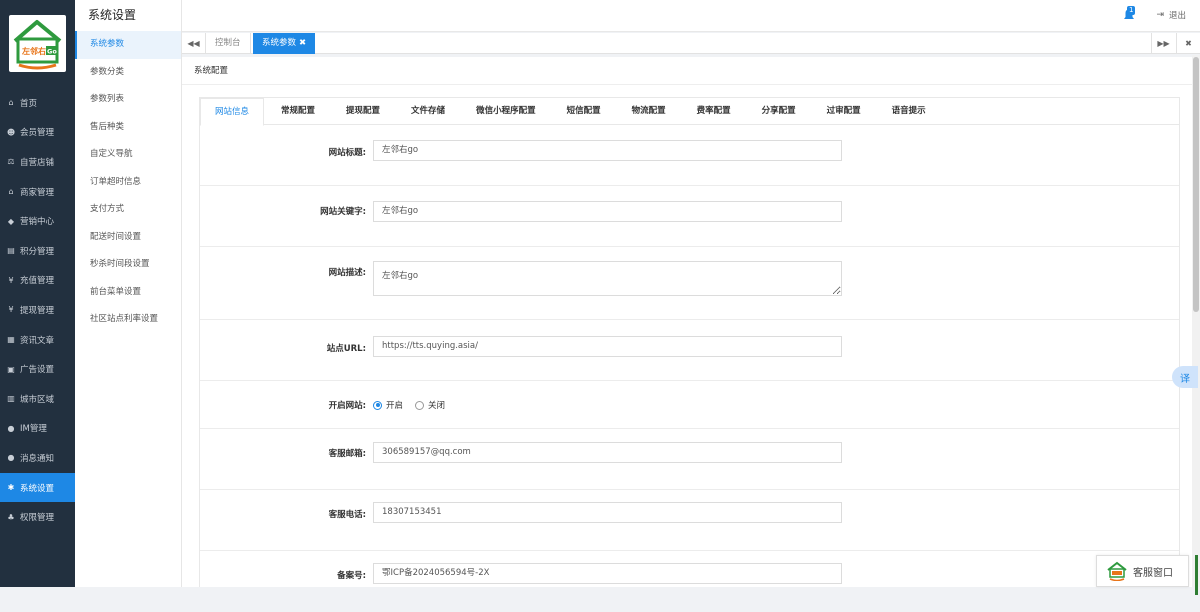 The image size is (1200, 612). What do you see at coordinates (194, 43) in the screenshot?
I see `tabs-prev-button: ◀◀` at bounding box center [194, 43].